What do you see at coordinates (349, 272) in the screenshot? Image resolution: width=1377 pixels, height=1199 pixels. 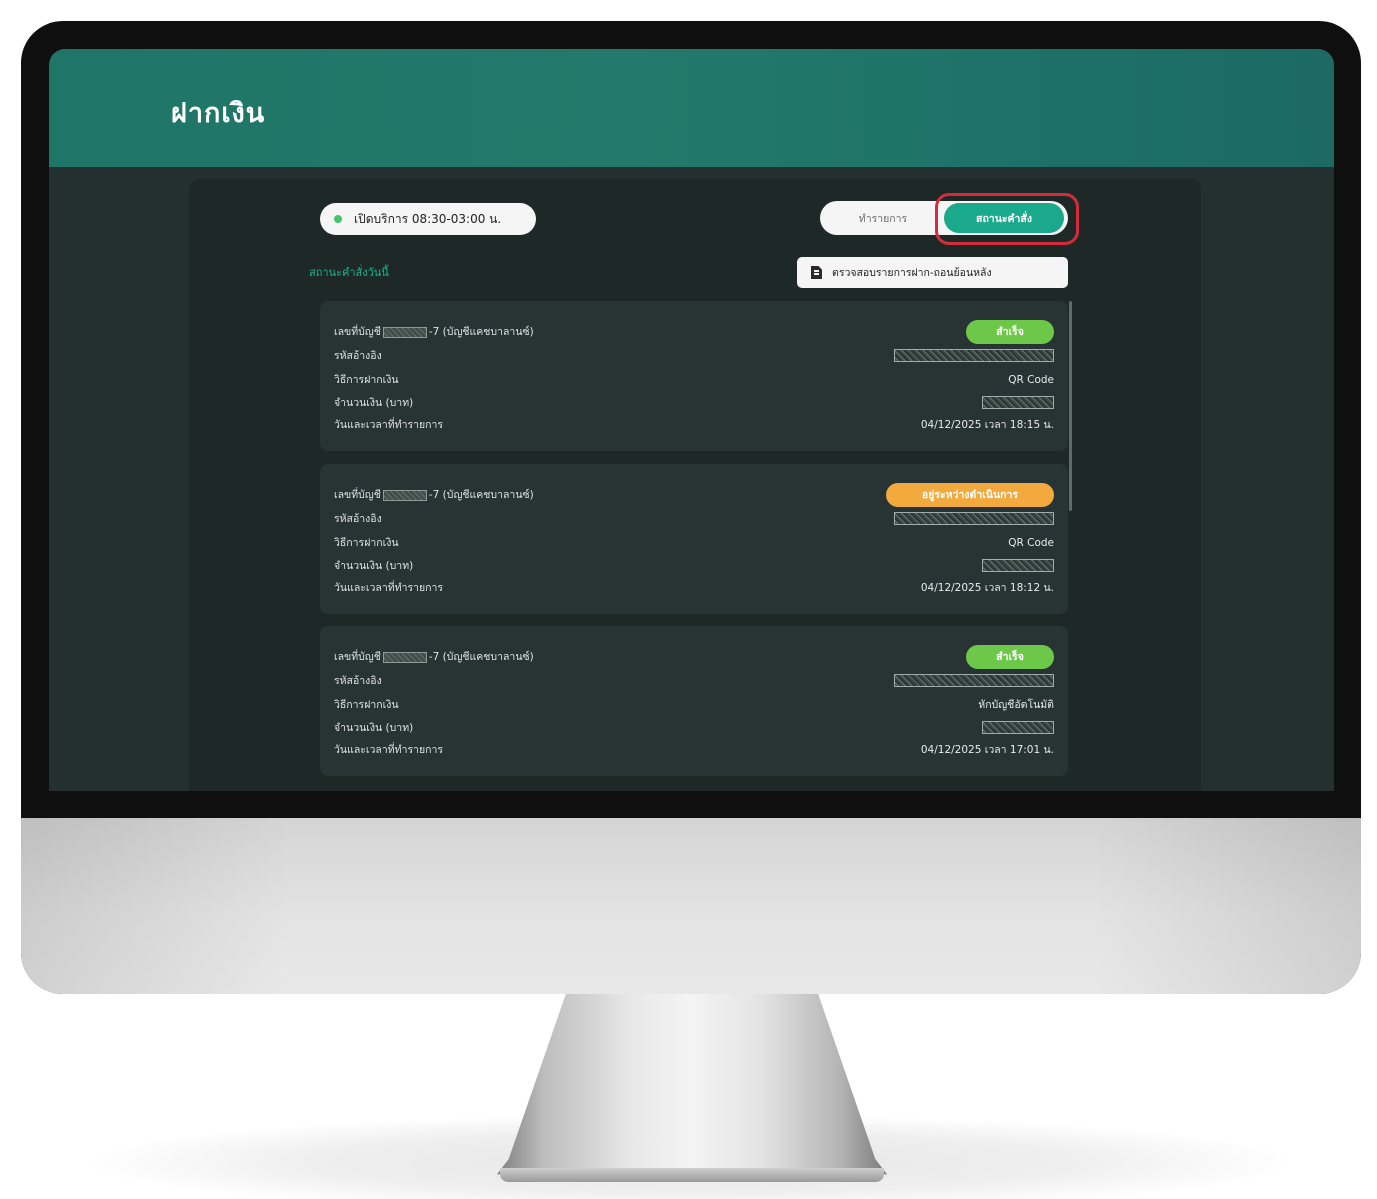 I see `section-title: สถานะคำสั่งวันนี้` at bounding box center [349, 272].